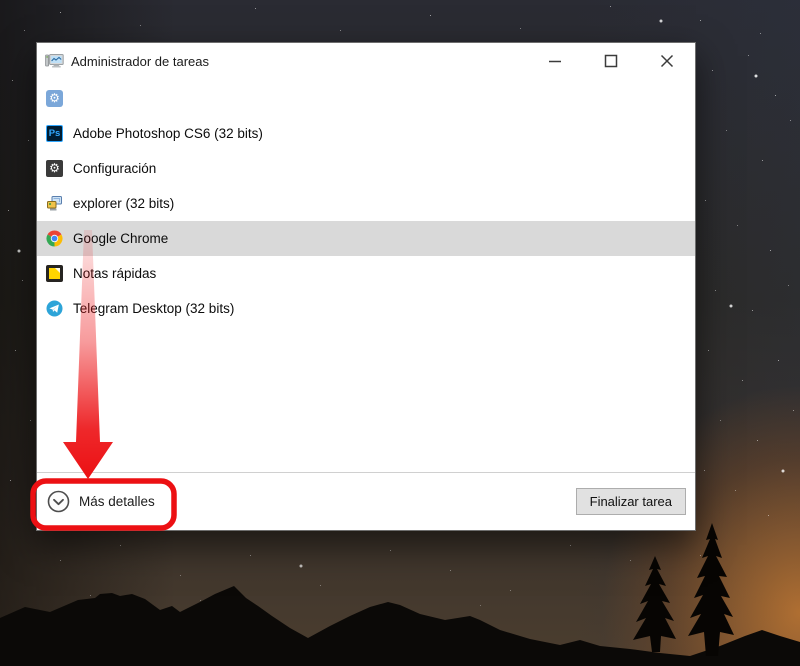 This screenshot has width=800, height=666. What do you see at coordinates (117, 501) in the screenshot?
I see `more-details-label: Más detalles` at bounding box center [117, 501].